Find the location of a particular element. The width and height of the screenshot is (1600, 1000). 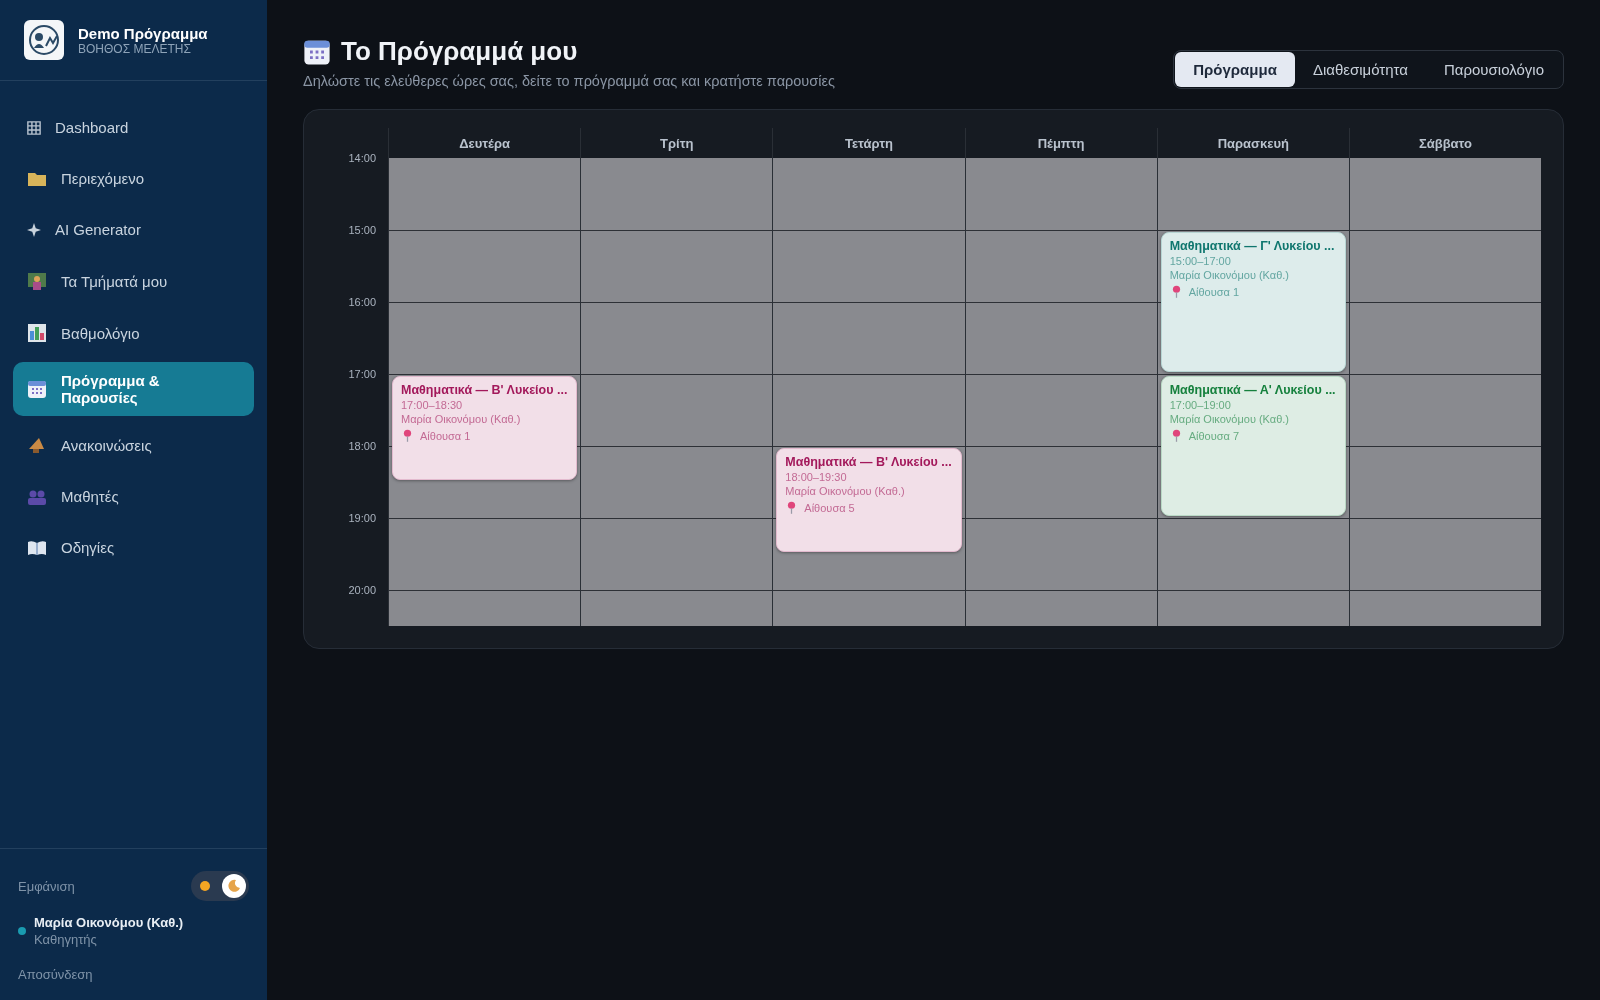

nav-item: Dashboard is located at coordinates (133, 127).